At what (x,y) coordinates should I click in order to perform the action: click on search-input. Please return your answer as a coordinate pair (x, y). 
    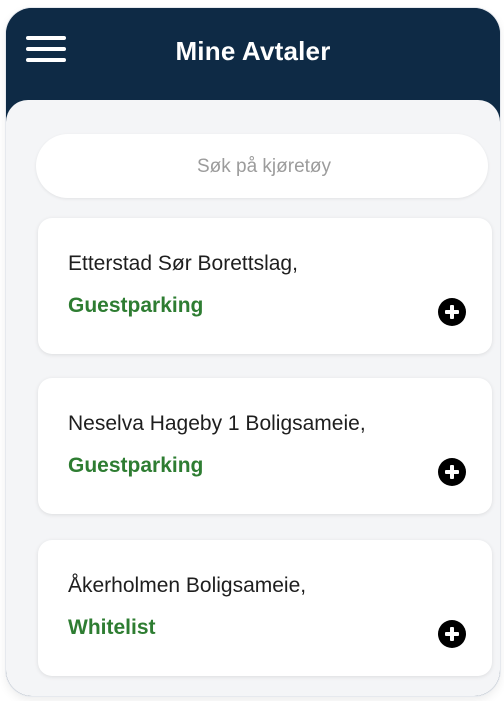
    Looking at the image, I should click on (264, 167).